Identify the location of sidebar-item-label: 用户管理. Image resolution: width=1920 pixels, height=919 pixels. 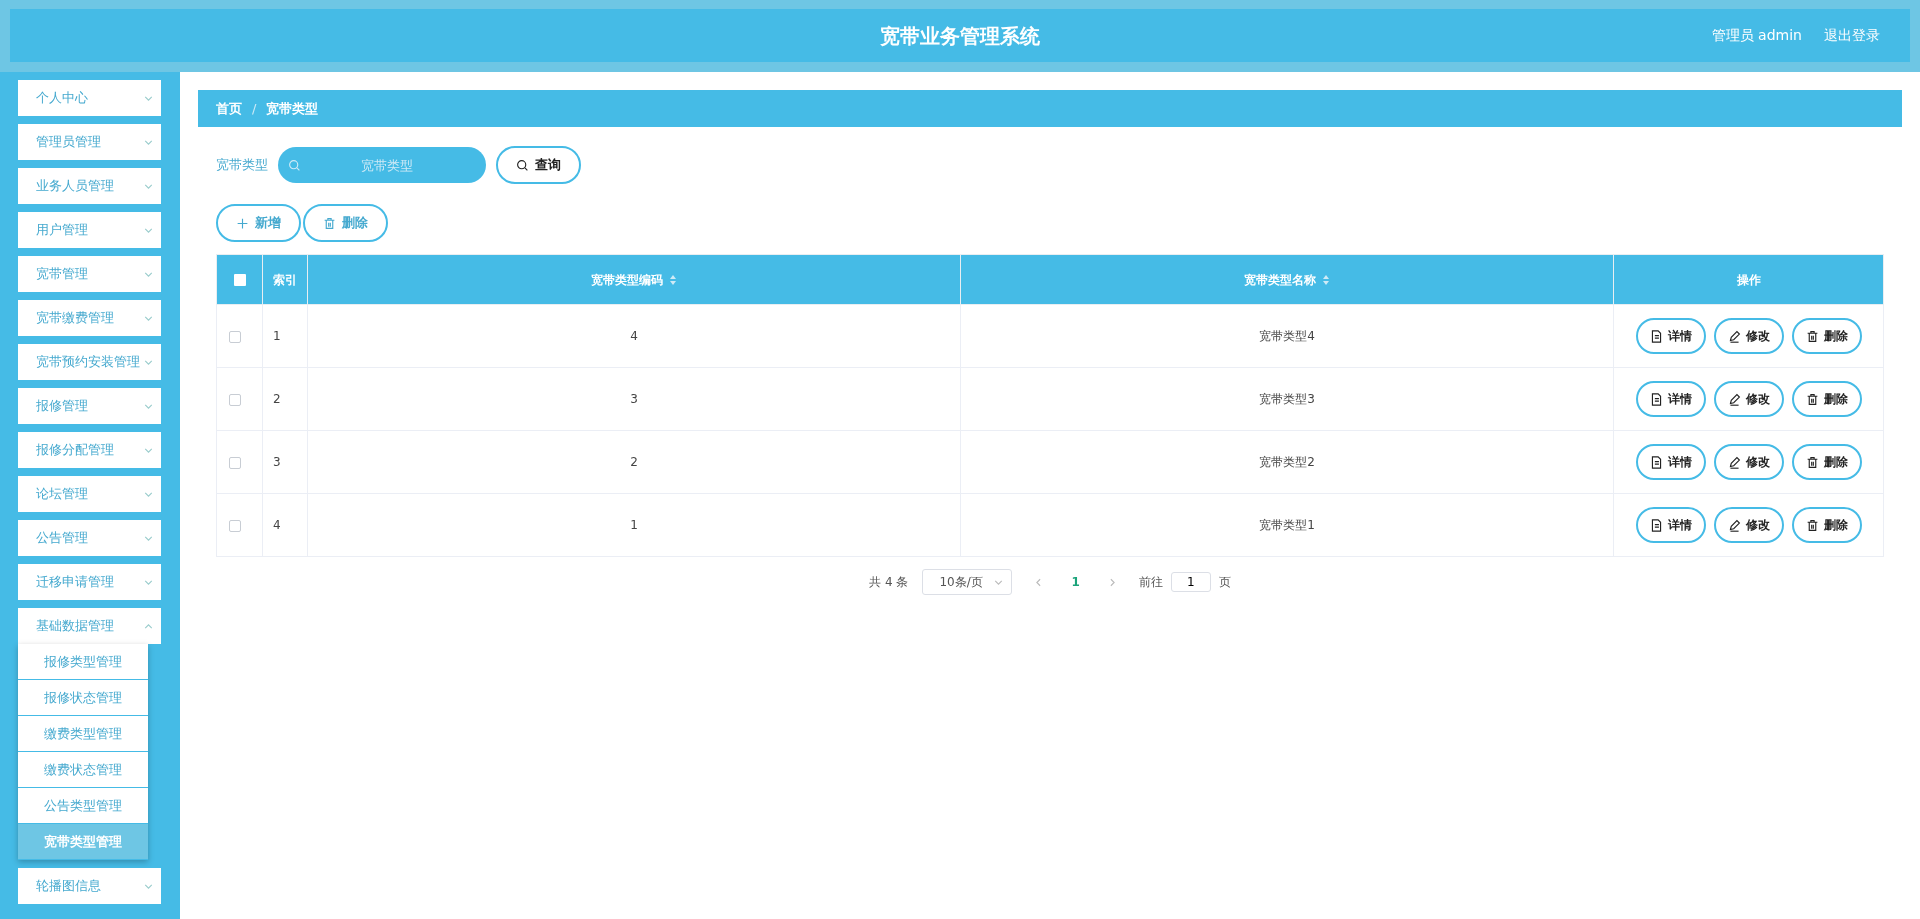
(62, 230).